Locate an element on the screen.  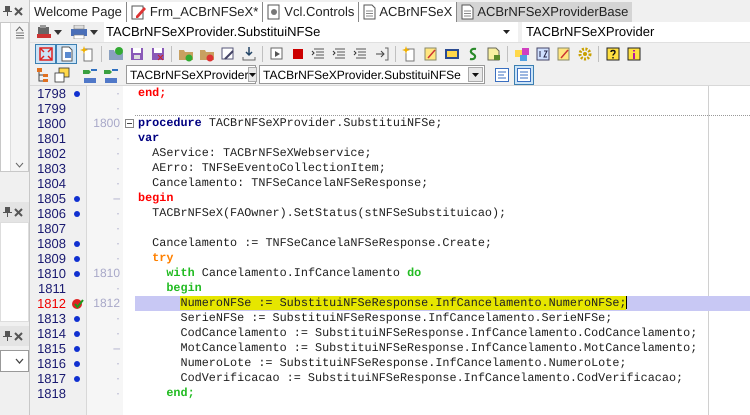
editor-tab: Welcome Page is located at coordinates (78, 12).